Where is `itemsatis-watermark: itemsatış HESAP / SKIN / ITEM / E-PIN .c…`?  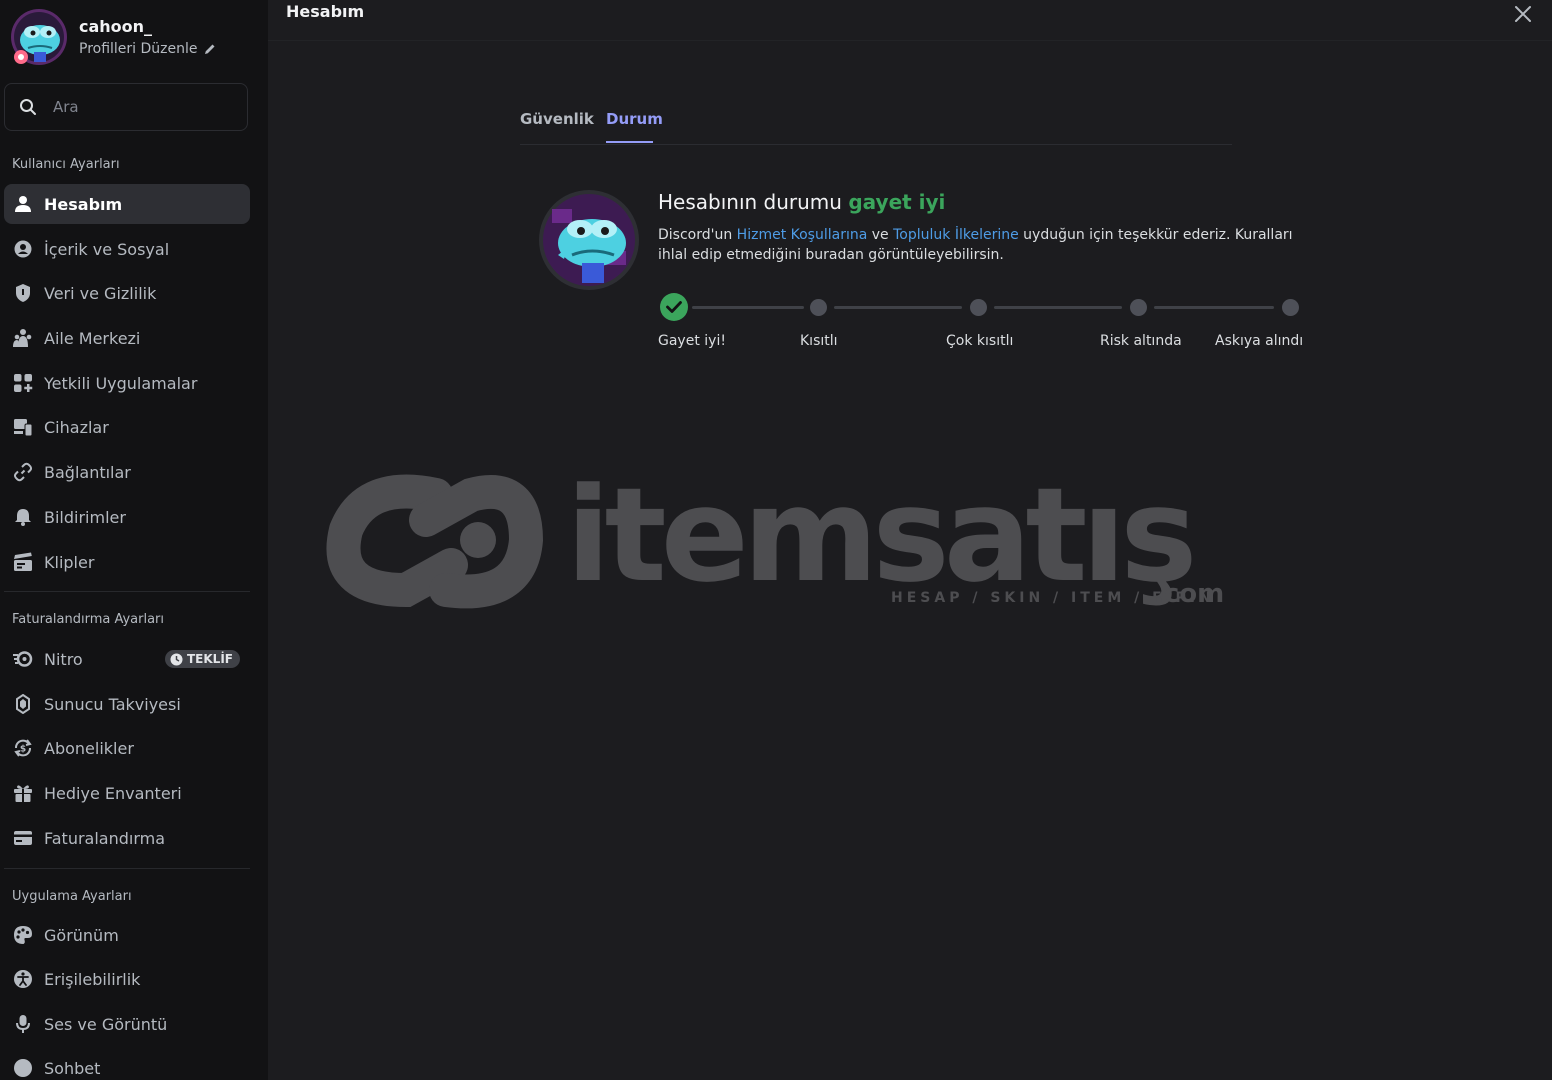
itemsatis-watermark: itemsatış HESAP / SKIN / ITEM / E-PIN .c… is located at coordinates (775, 540).